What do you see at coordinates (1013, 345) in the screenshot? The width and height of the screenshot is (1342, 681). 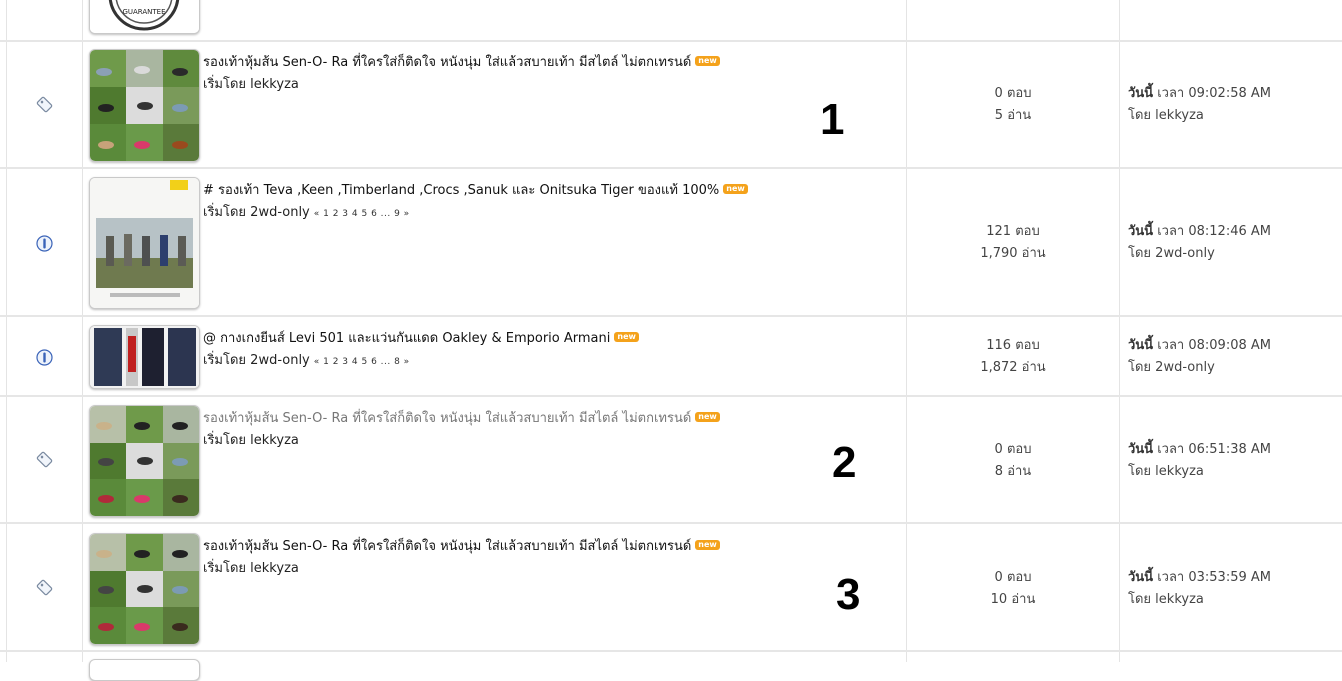 I see `replies-count: 116 ตอบ` at bounding box center [1013, 345].